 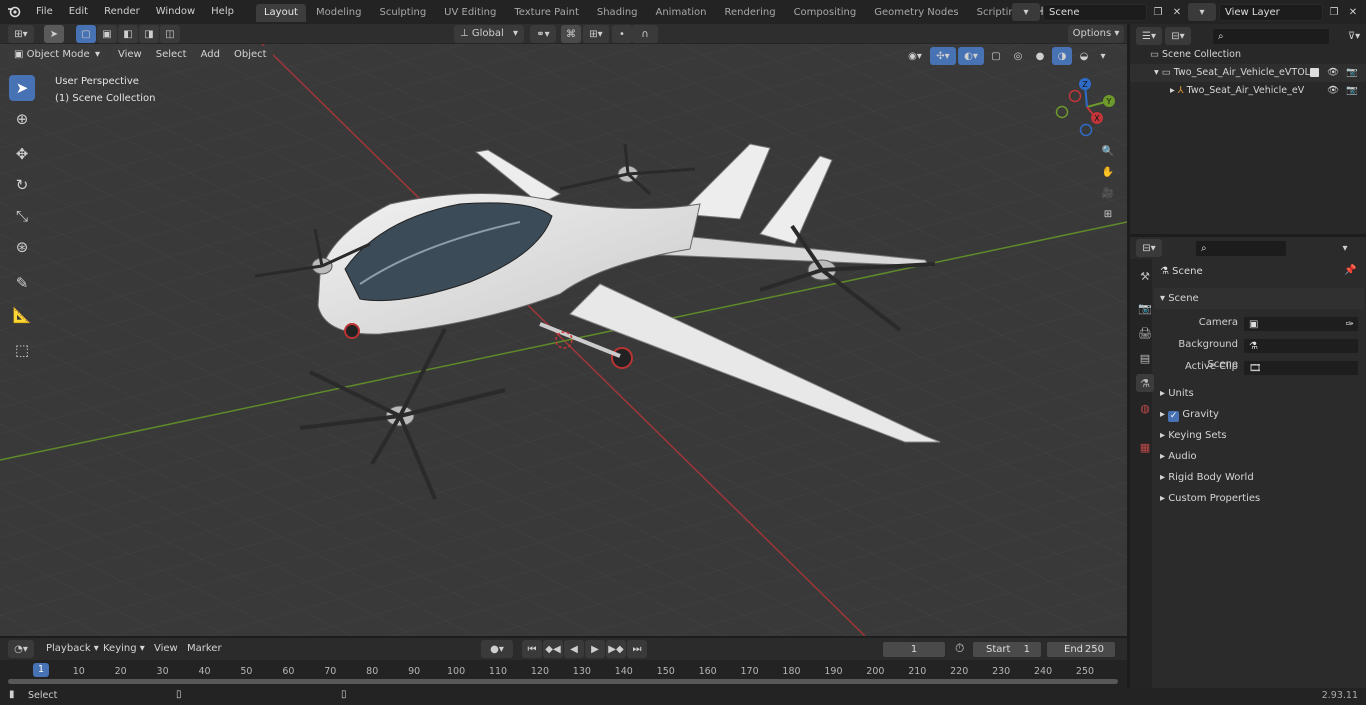 What do you see at coordinates (616, 649) in the screenshot?
I see `next-keyframe-icon: ▶◆` at bounding box center [616, 649].